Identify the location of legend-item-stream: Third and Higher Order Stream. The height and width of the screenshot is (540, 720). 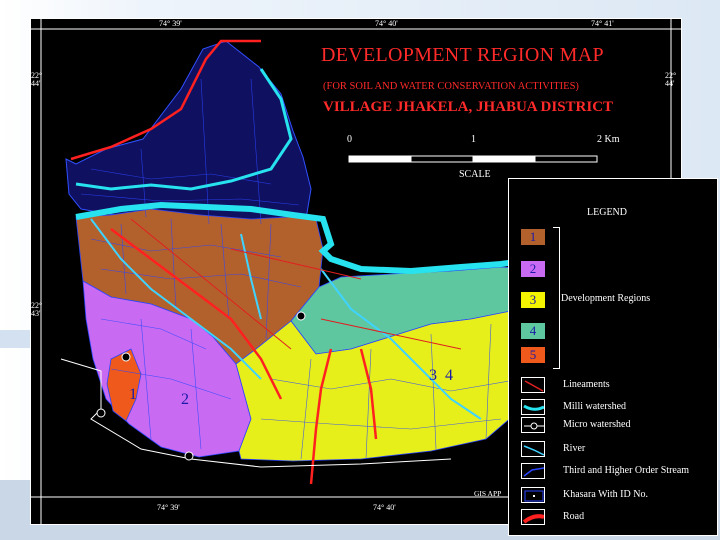
(618, 471).